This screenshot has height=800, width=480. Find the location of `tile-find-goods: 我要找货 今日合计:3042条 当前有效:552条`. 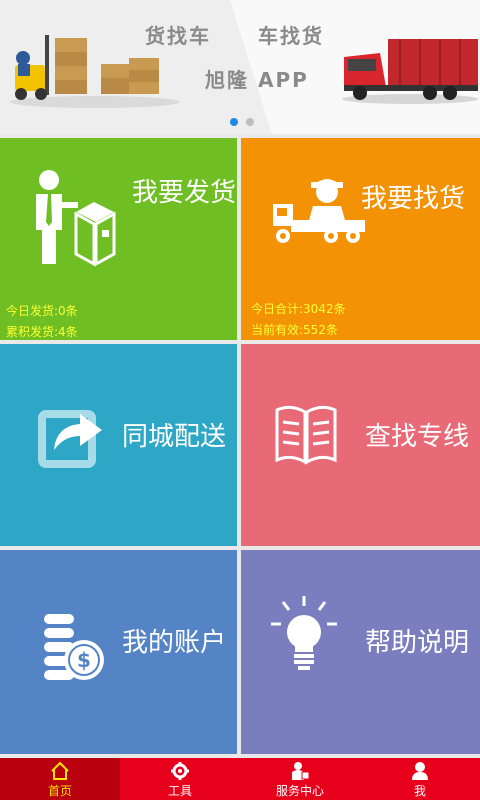

tile-find-goods: 我要找货 今日合计:3042条 当前有效:552条 is located at coordinates (360, 239).